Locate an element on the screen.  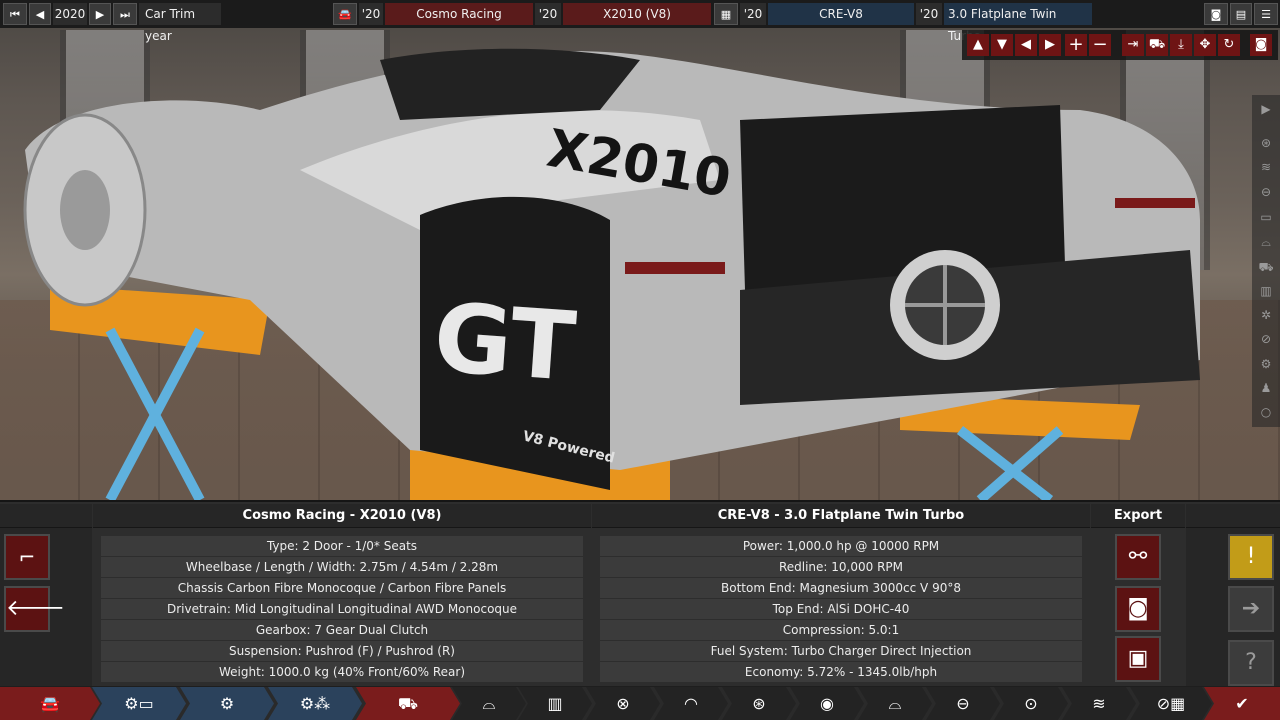
download-icon: ⤓ is located at coordinates (1181, 45).